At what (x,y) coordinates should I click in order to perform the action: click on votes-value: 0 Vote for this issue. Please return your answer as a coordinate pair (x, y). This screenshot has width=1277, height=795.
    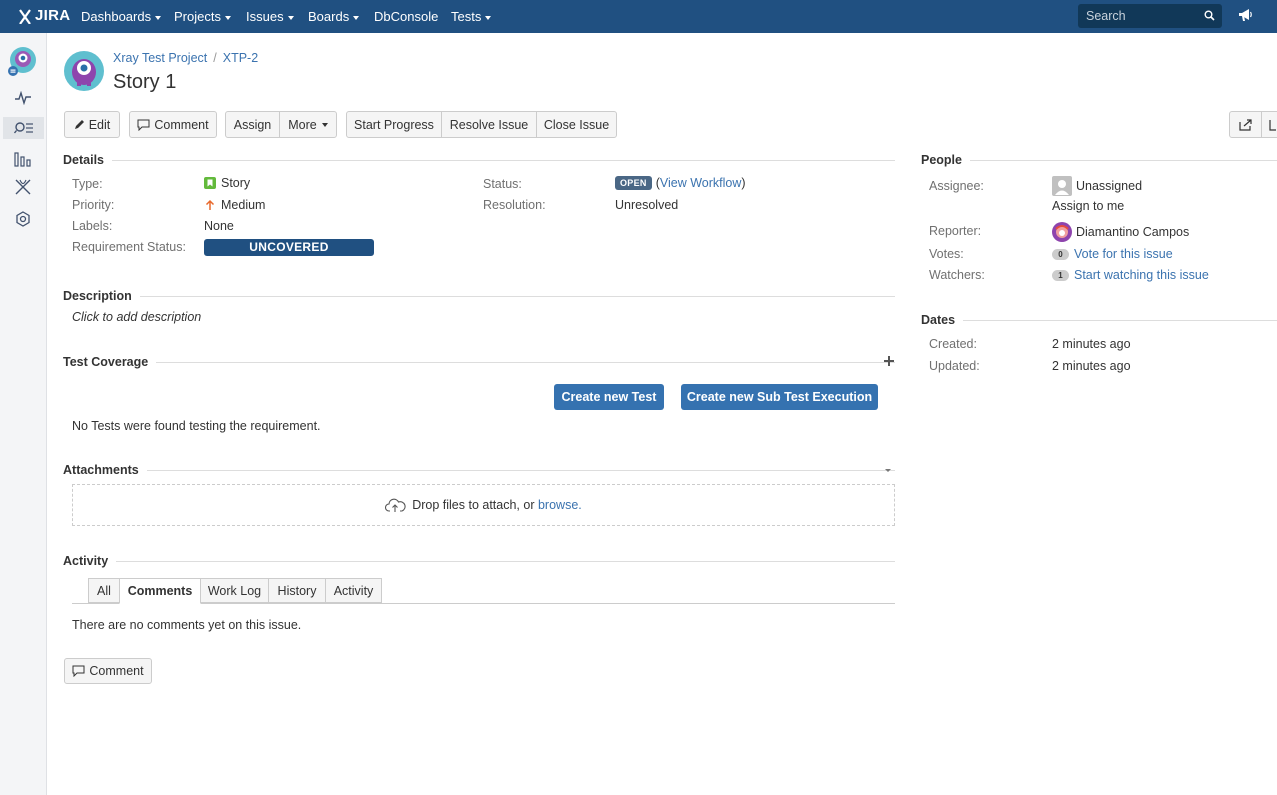
    Looking at the image, I should click on (1112, 254).